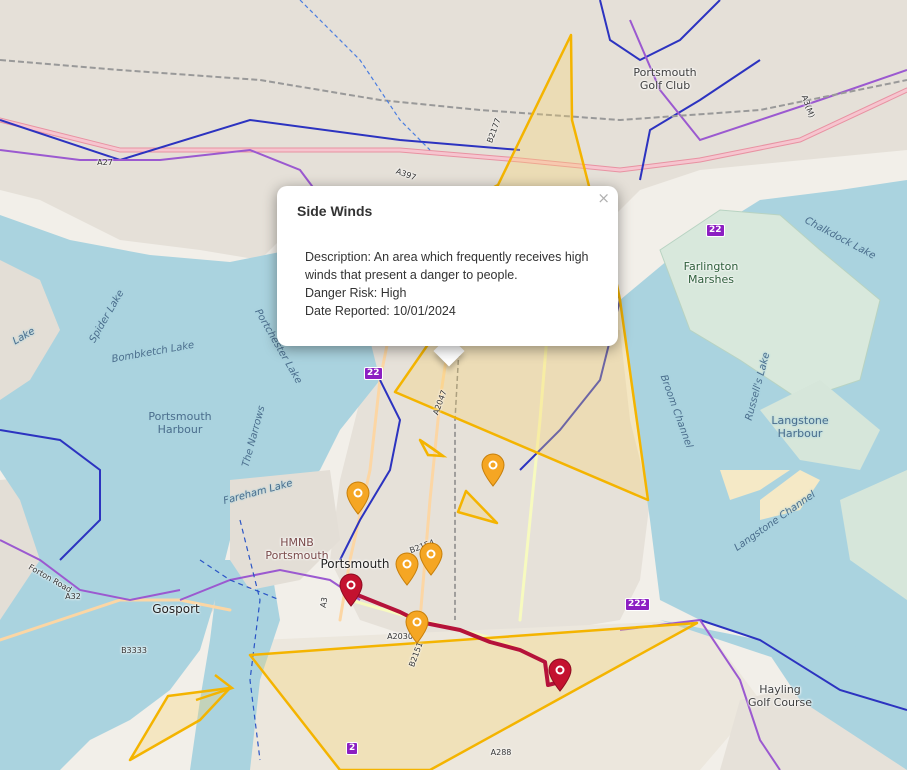  Describe the element at coordinates (335, 211) in the screenshot. I see `popup-title: Side Winds` at that location.